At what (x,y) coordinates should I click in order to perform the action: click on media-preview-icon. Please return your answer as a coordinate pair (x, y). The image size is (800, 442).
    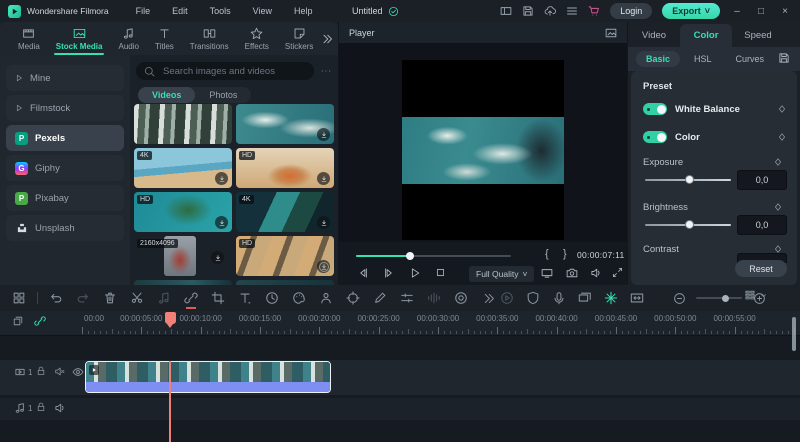
    Looking at the image, I should click on (611, 33).